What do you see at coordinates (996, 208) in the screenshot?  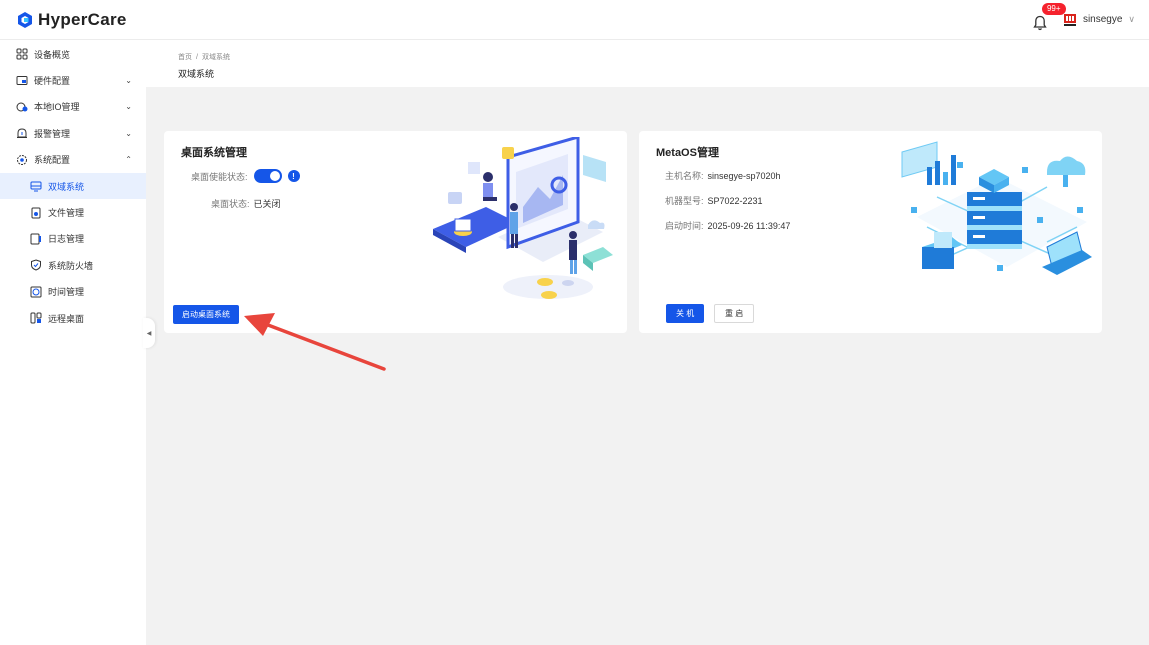 I see `server-network-illustration-icon` at bounding box center [996, 208].